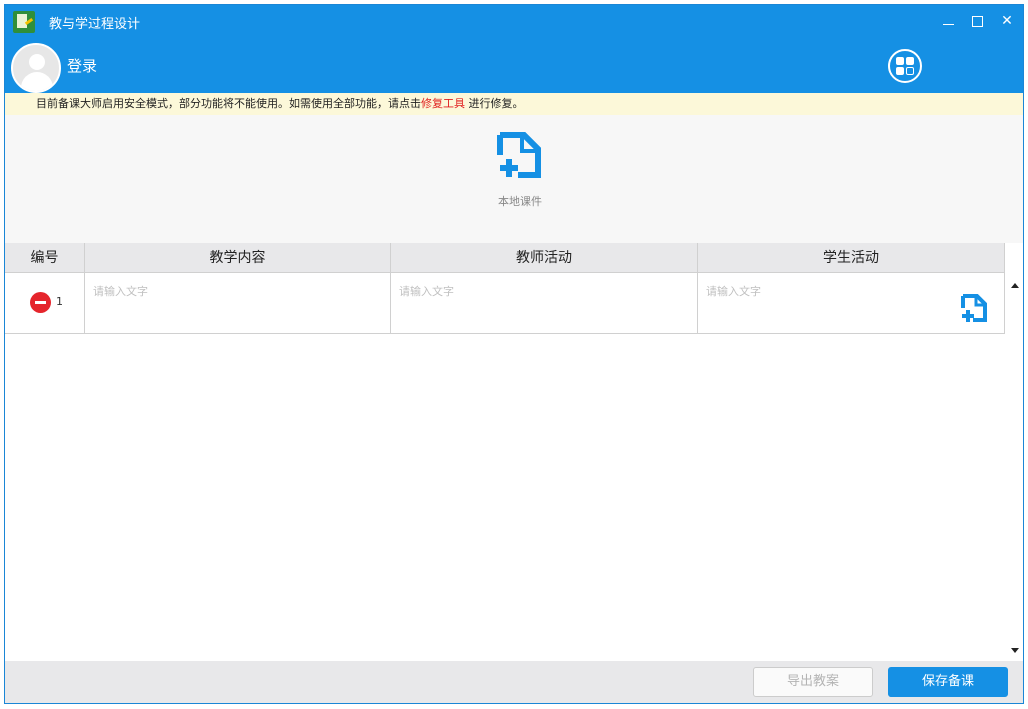  I want to click on student-activity-input, so click(826, 291).